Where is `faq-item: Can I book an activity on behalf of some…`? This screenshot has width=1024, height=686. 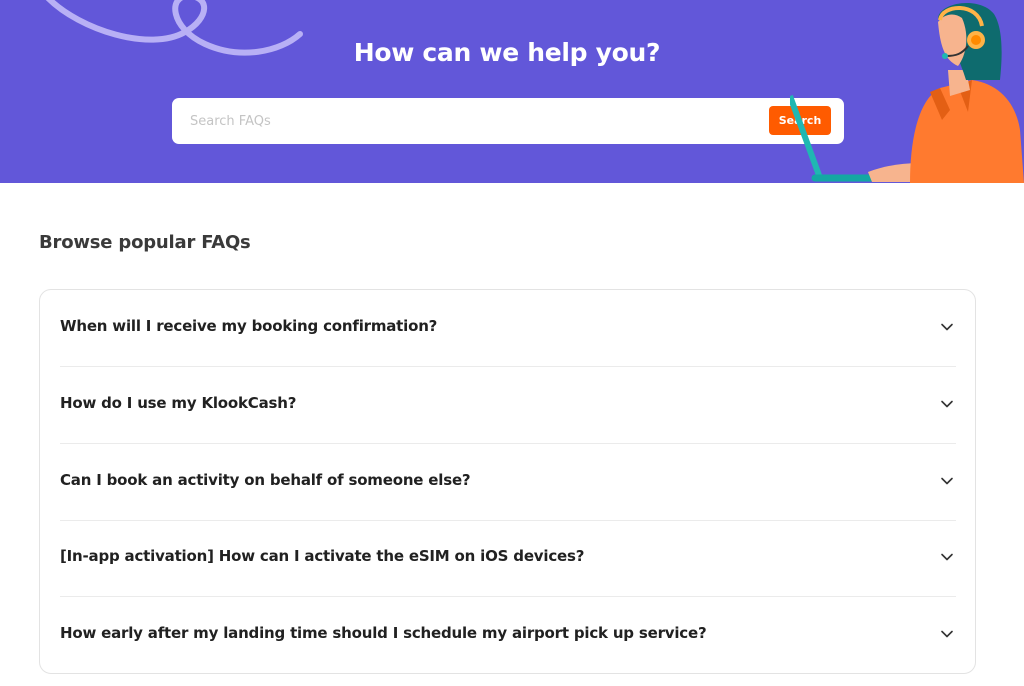
faq-item: Can I book an activity on behalf of some… is located at coordinates (508, 482).